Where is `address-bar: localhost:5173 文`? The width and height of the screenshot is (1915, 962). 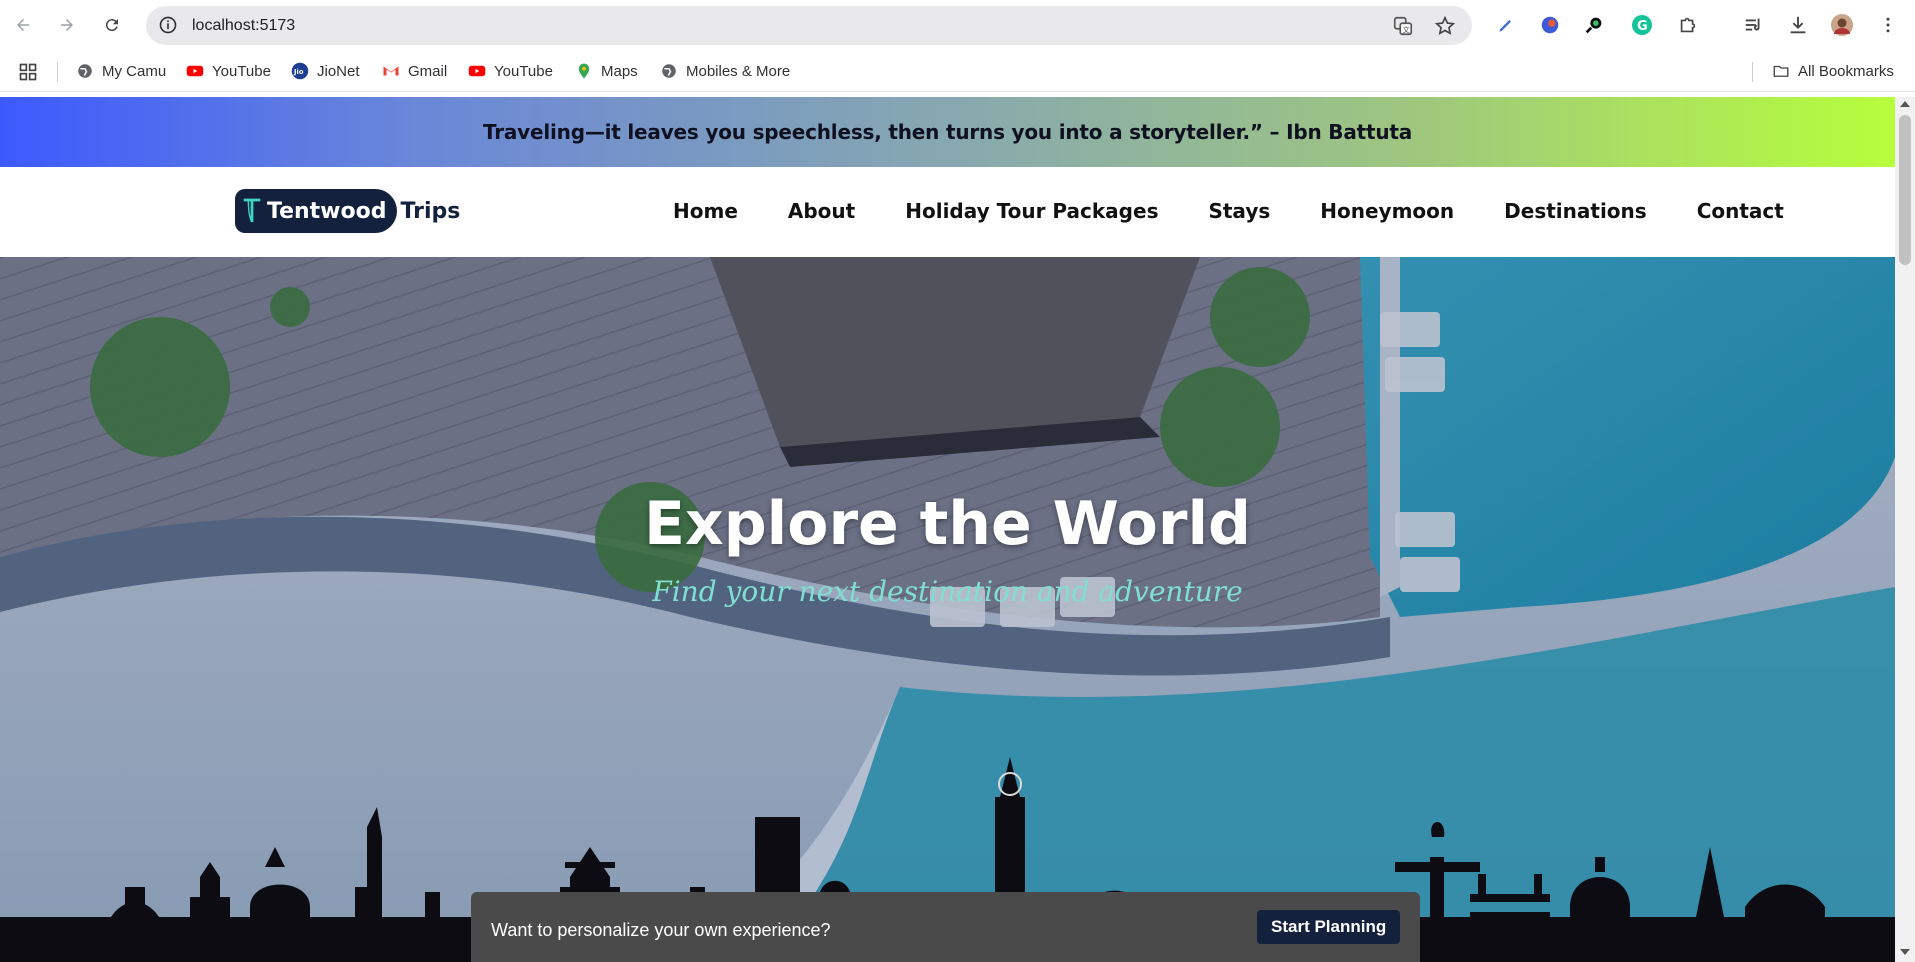
address-bar: localhost:5173 文 is located at coordinates (809, 25).